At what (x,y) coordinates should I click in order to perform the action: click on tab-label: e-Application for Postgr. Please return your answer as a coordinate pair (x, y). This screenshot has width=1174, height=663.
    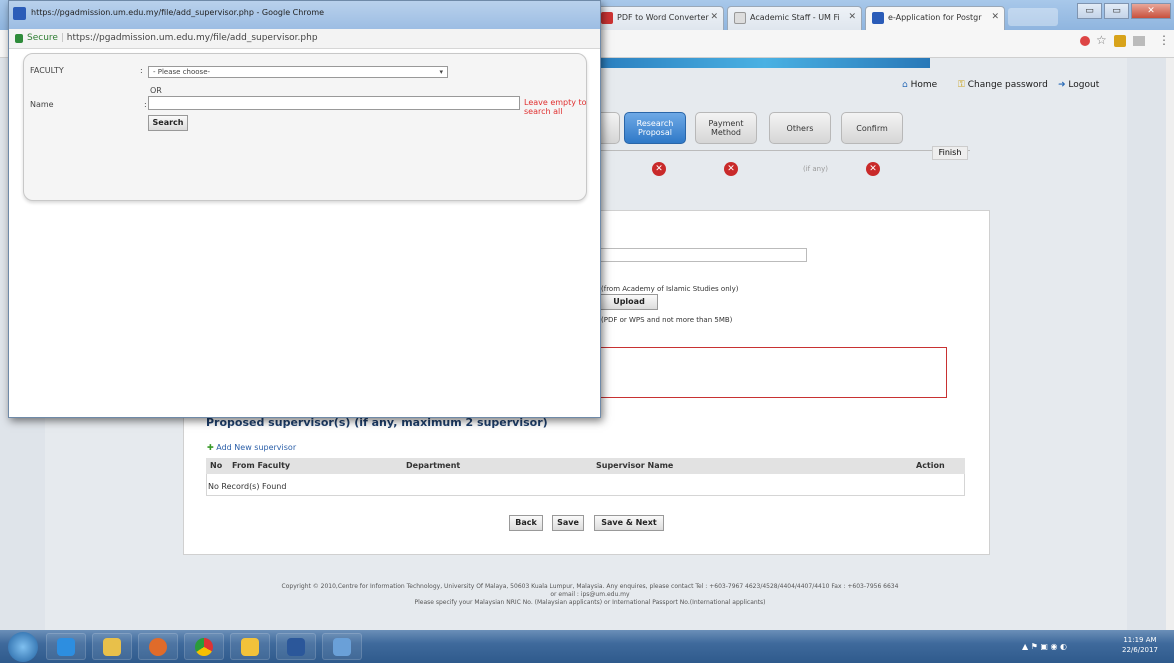
    Looking at the image, I should click on (935, 17).